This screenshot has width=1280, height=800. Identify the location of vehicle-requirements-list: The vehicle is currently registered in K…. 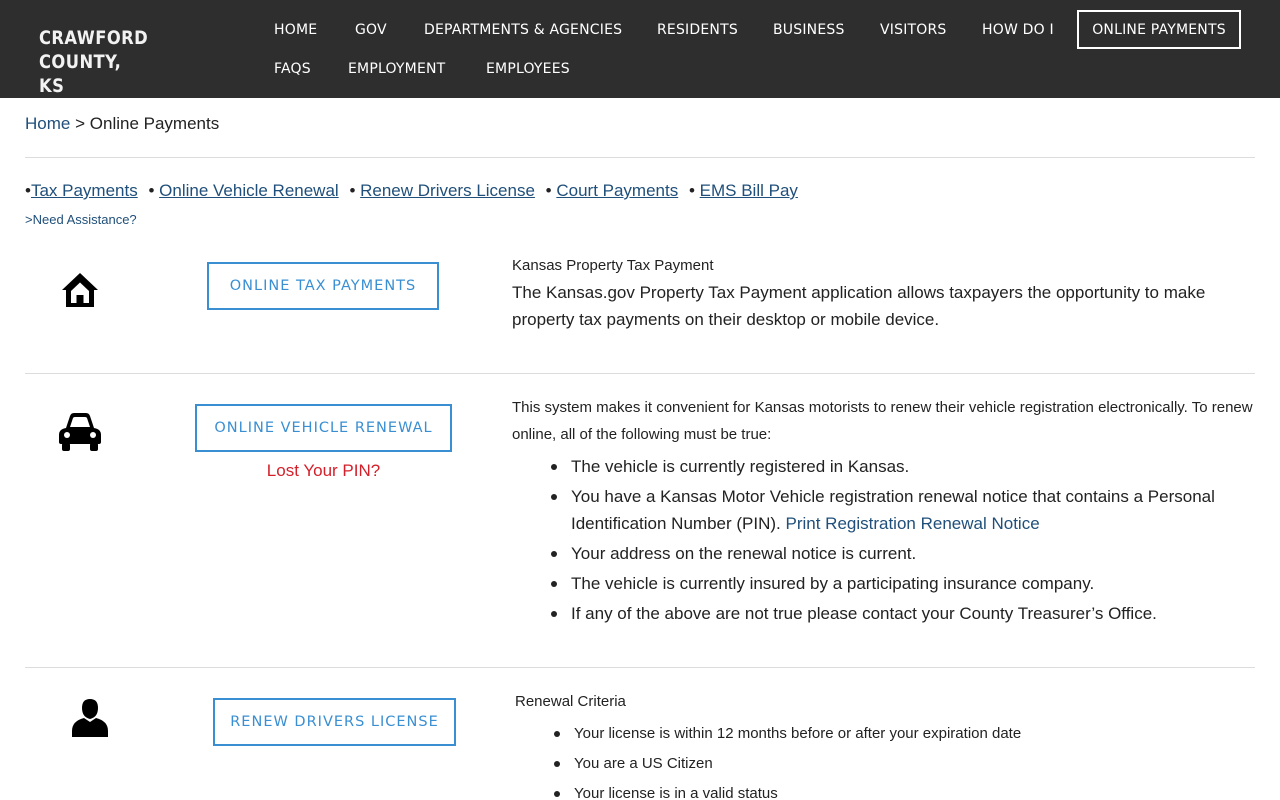
(906, 541).